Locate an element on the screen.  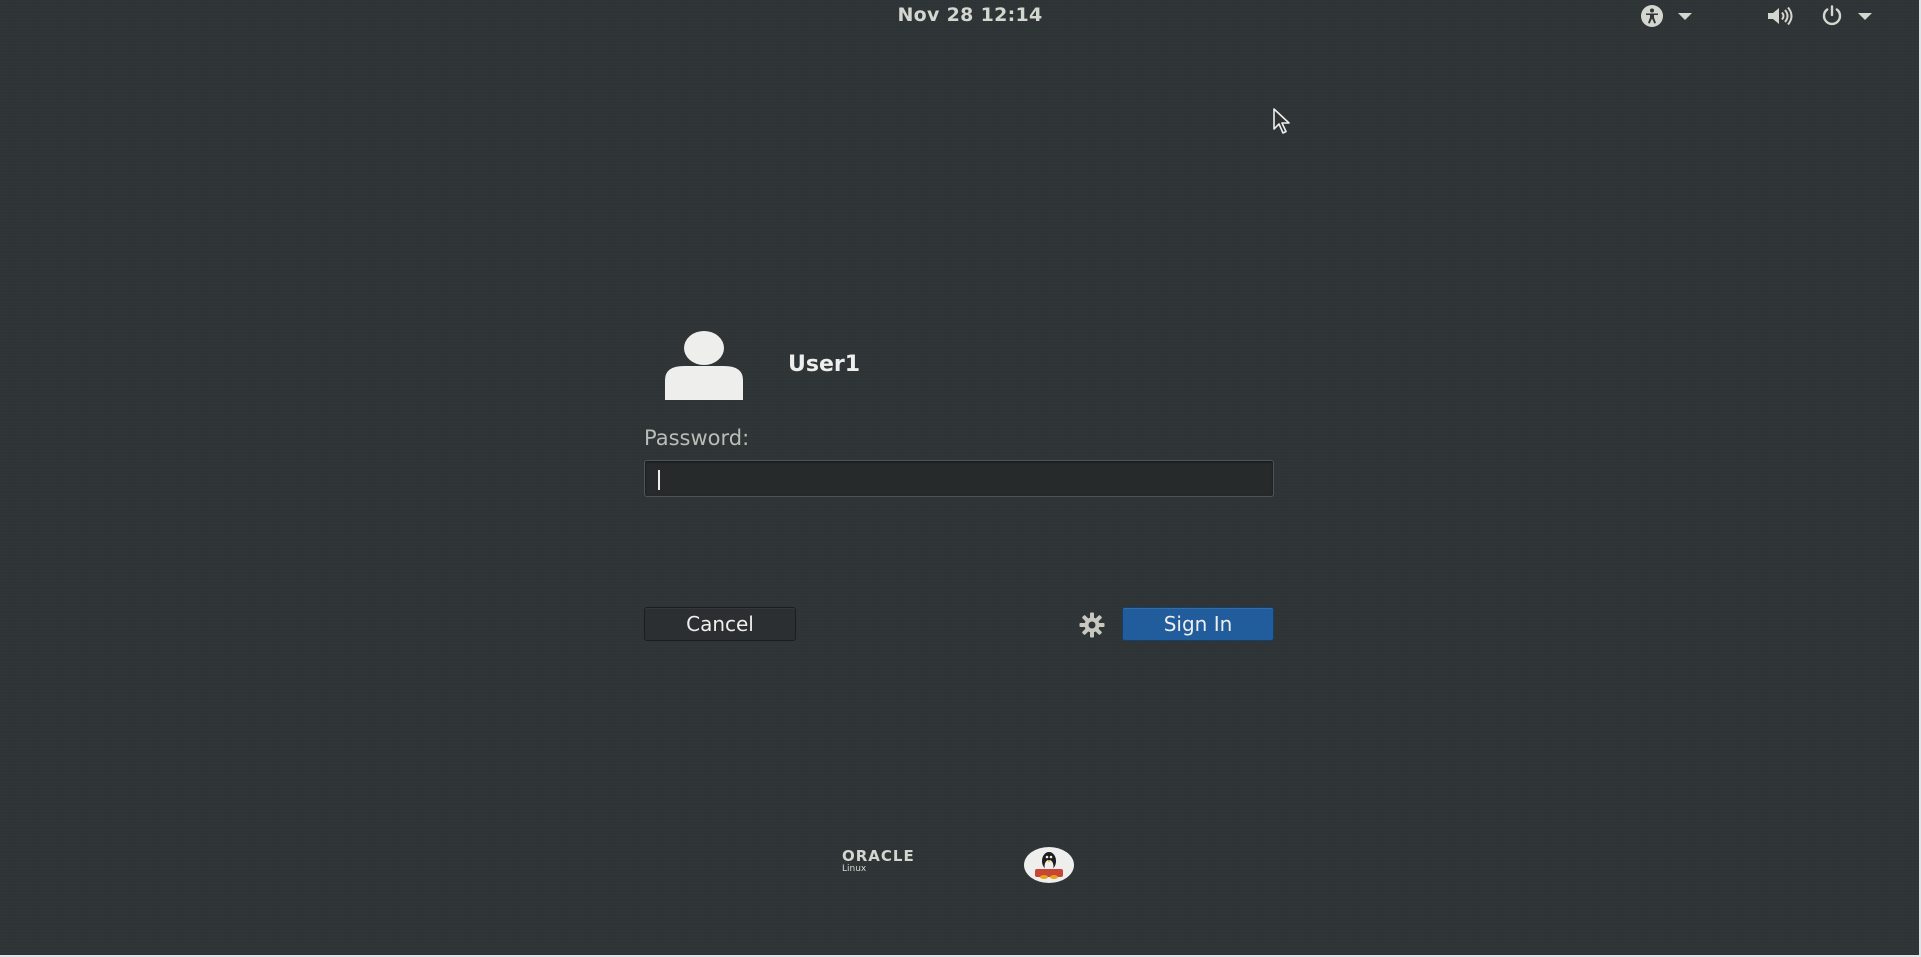
user-name: User1 is located at coordinates (824, 364).